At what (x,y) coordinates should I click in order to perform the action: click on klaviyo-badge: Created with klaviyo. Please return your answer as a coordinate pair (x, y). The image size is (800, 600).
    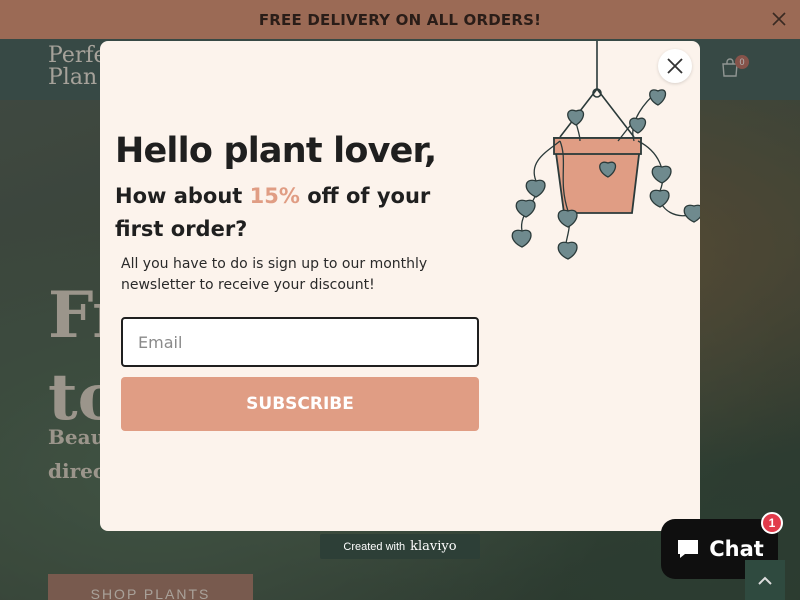
    Looking at the image, I should click on (400, 546).